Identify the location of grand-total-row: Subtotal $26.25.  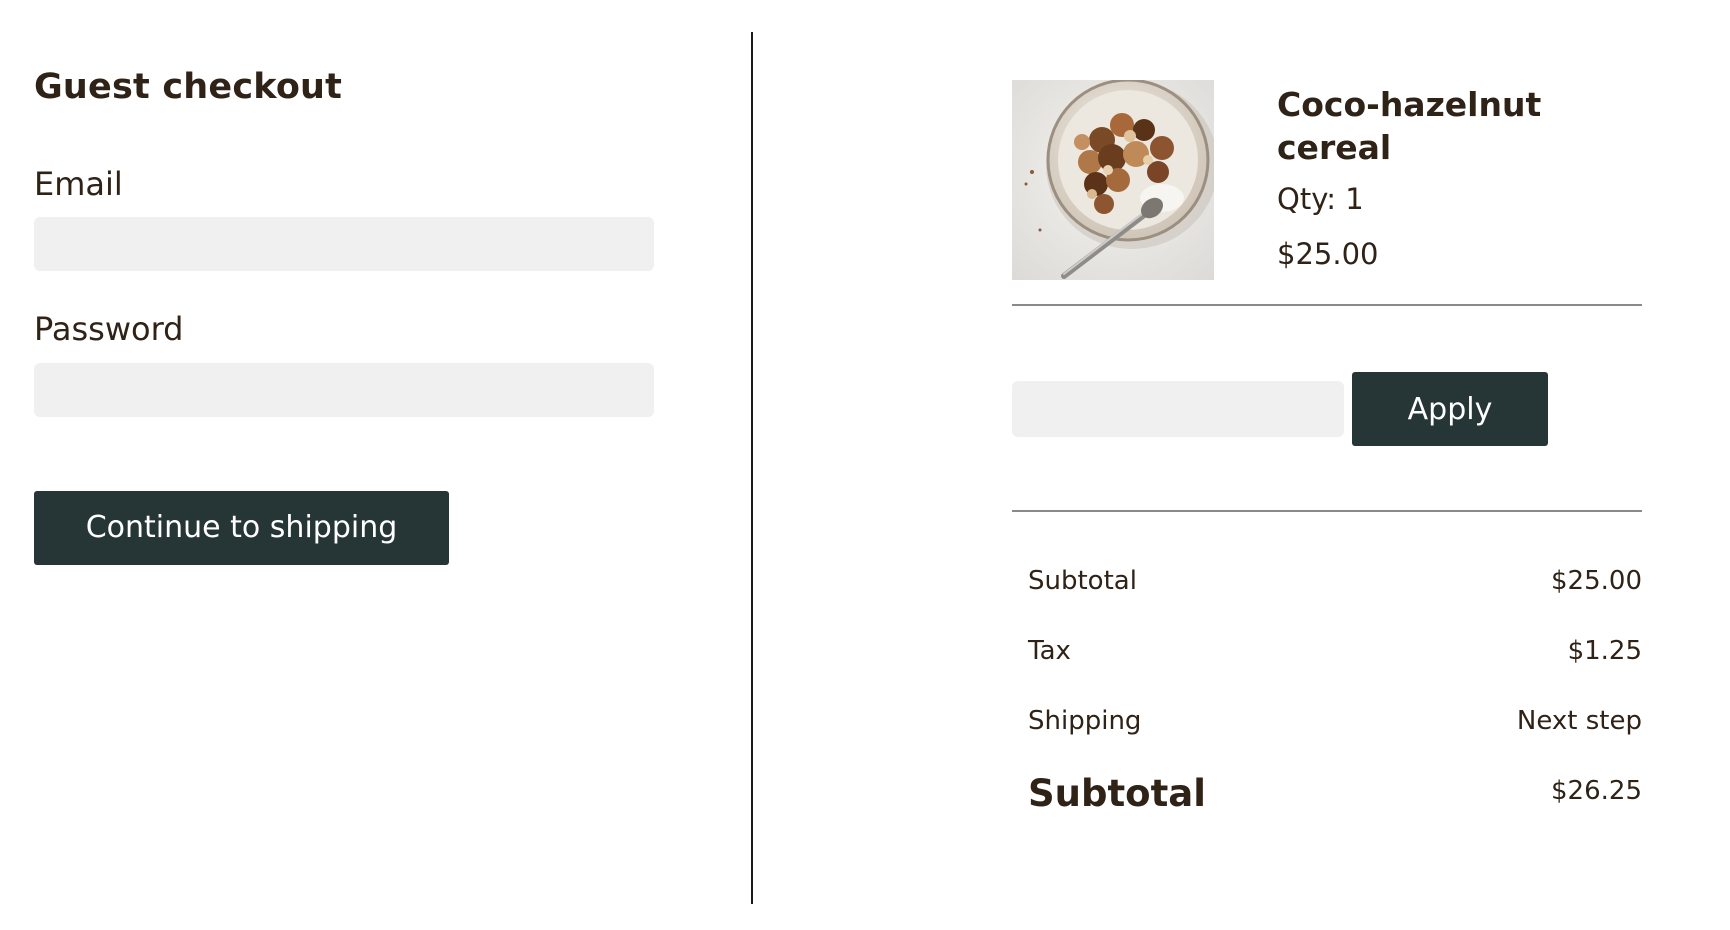
(1335, 794).